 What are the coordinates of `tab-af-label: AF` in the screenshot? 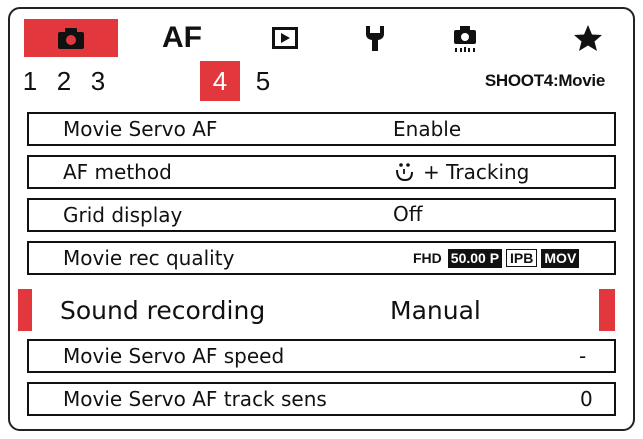 It's located at (182, 37).